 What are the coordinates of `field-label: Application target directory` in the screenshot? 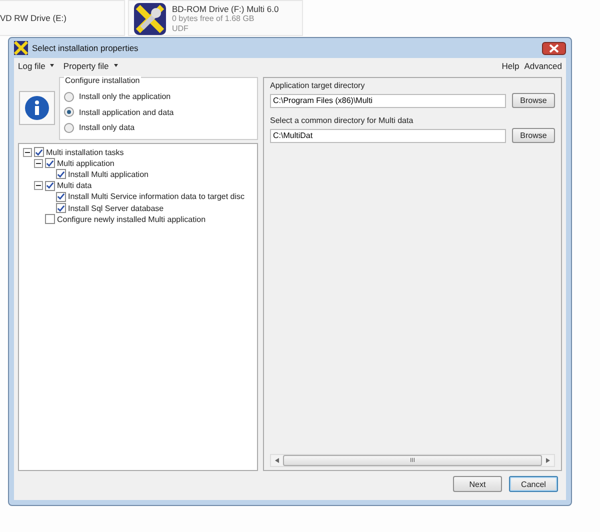 It's located at (318, 85).